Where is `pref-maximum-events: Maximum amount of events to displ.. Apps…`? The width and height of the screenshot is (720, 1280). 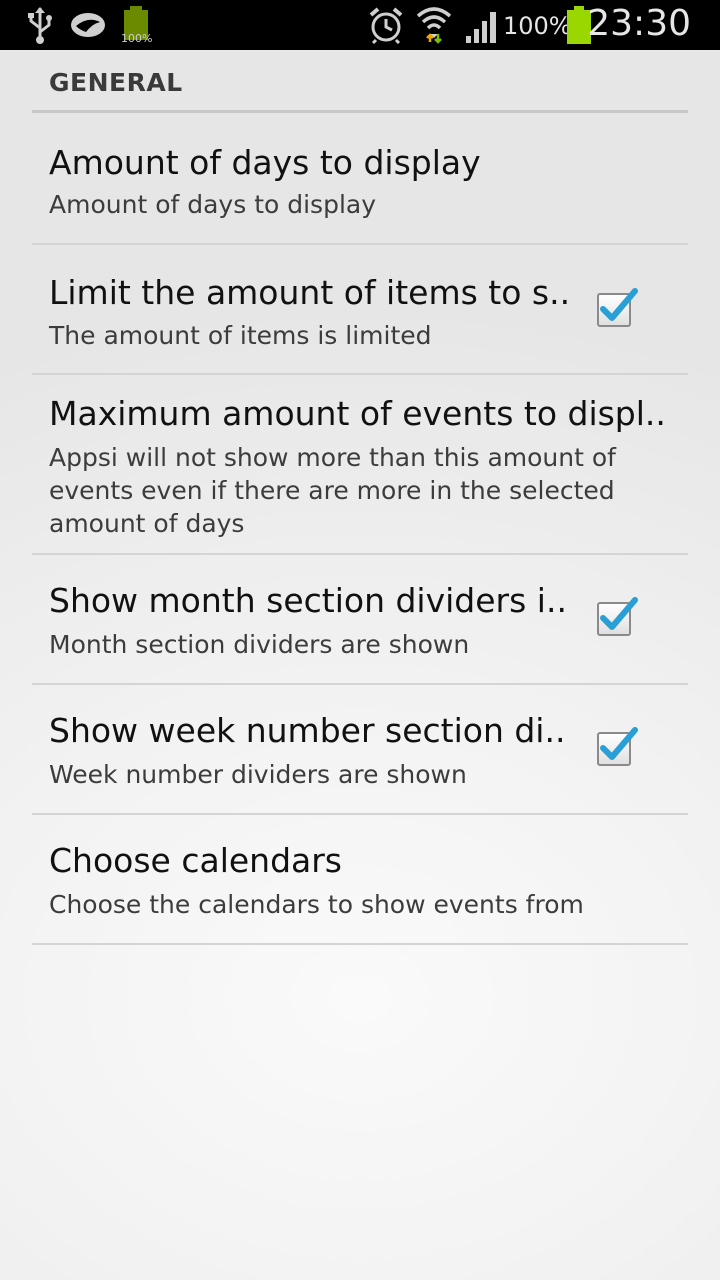 pref-maximum-events: Maximum amount of events to displ.. Apps… is located at coordinates (360, 465).